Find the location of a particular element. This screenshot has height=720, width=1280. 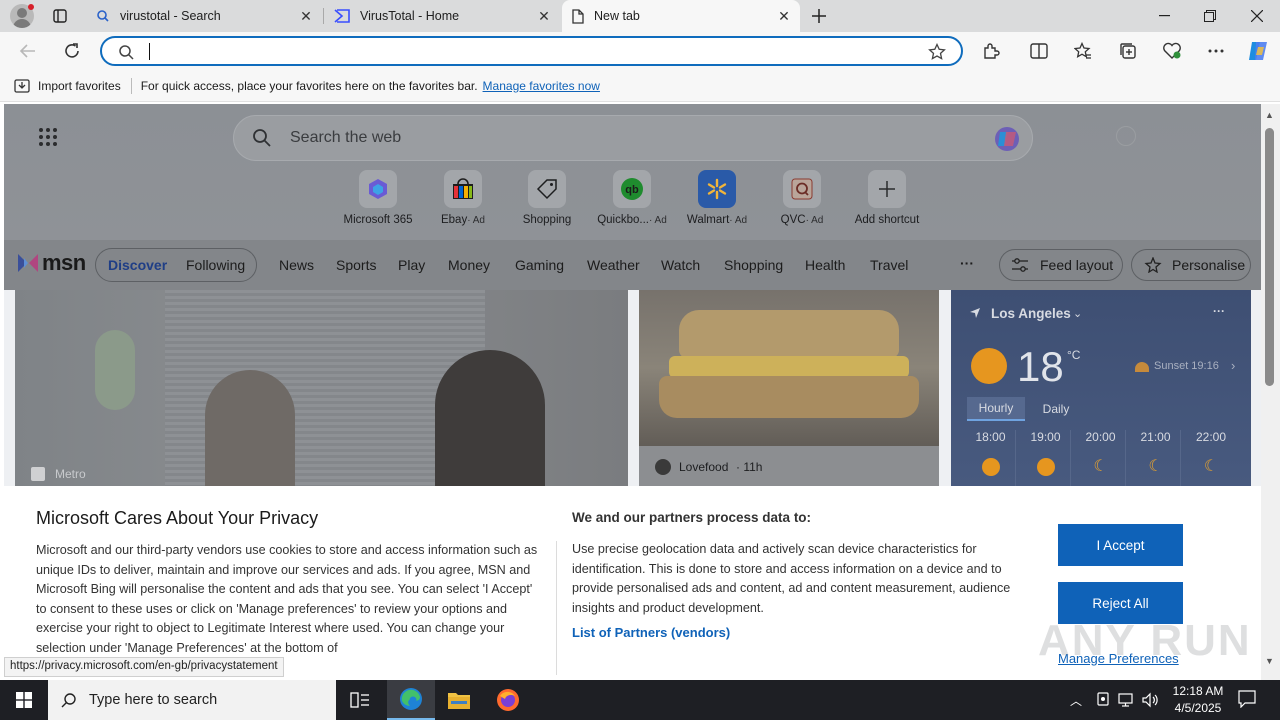

hour-column: 20:00 ☾ is located at coordinates (1101, 460).